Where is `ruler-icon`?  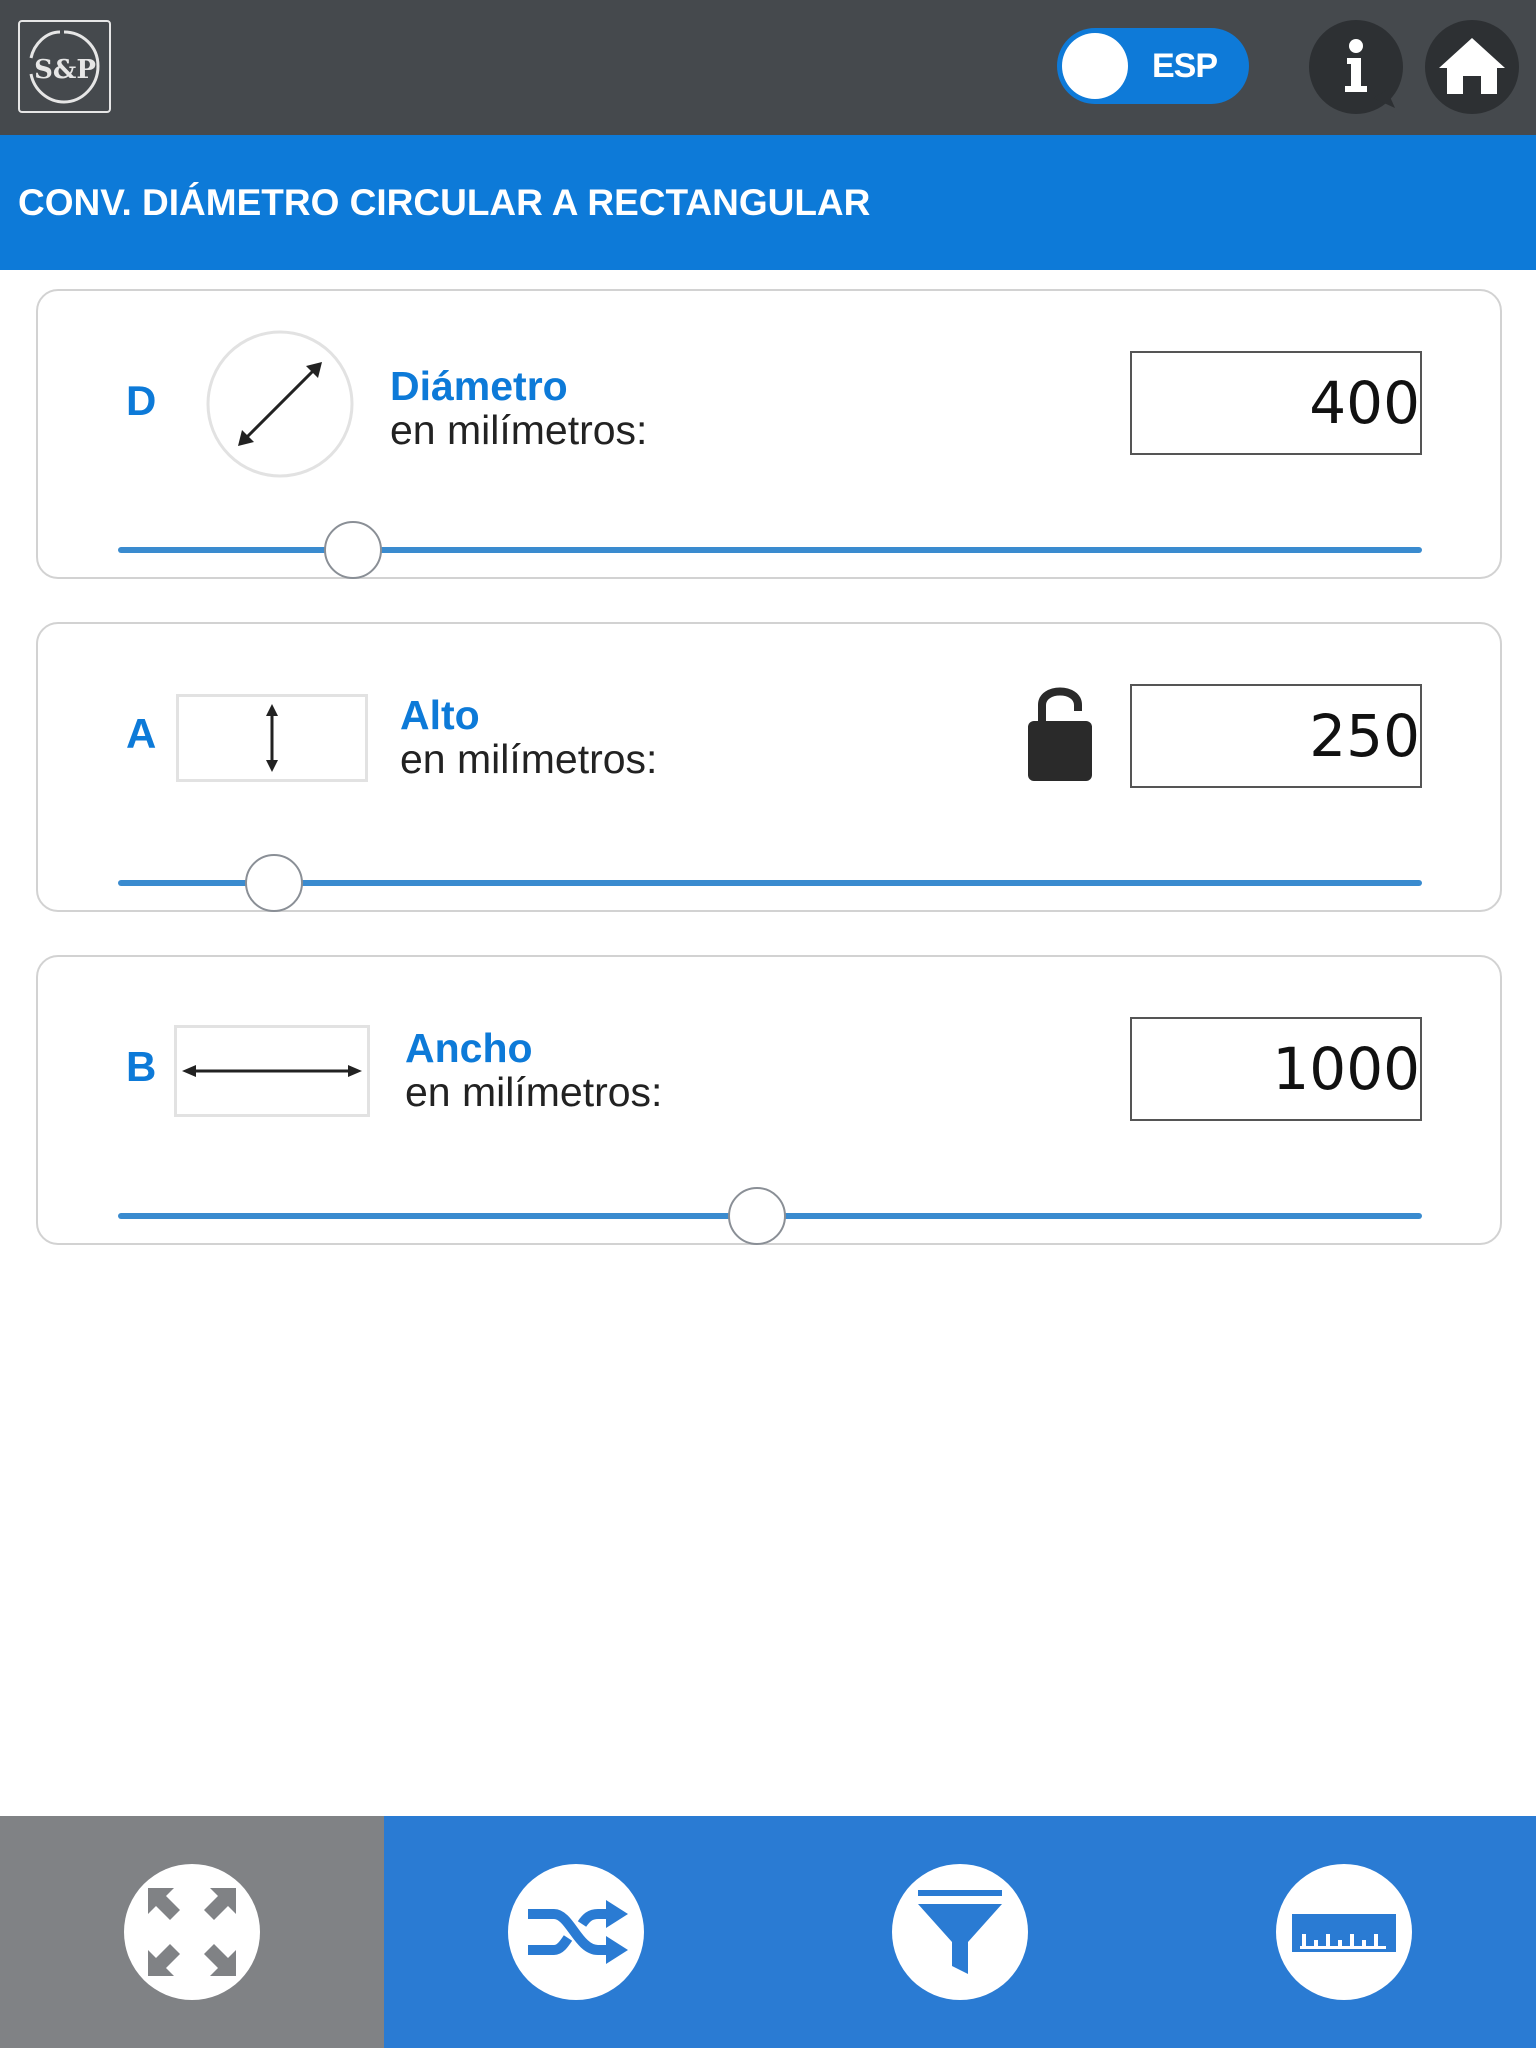 ruler-icon is located at coordinates (1344, 1933).